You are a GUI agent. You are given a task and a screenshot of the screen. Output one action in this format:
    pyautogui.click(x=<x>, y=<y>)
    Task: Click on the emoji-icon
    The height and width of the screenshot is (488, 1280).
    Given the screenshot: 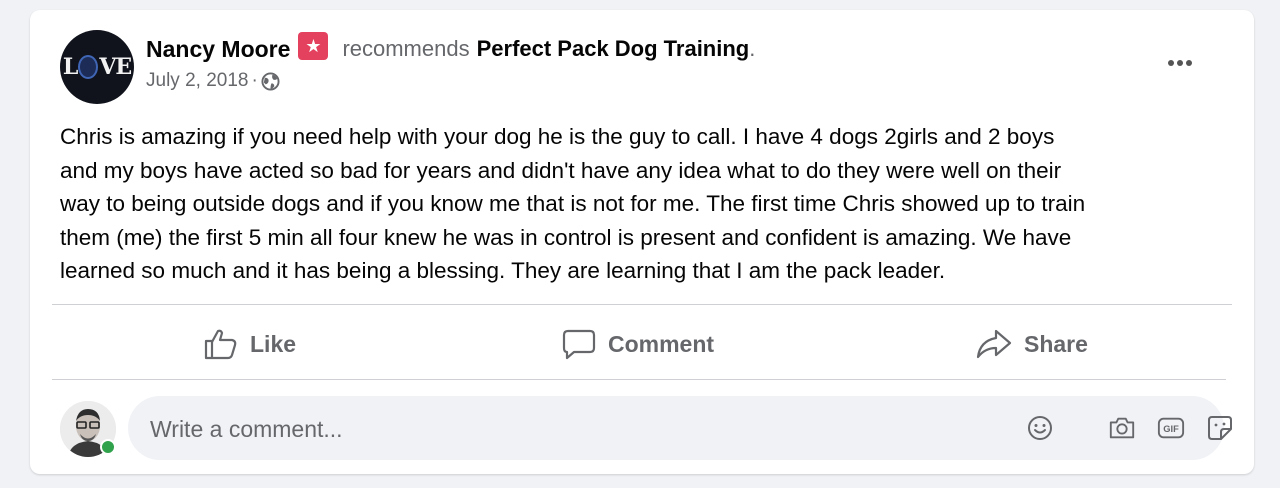 What is the action you would take?
    pyautogui.click(x=1040, y=428)
    